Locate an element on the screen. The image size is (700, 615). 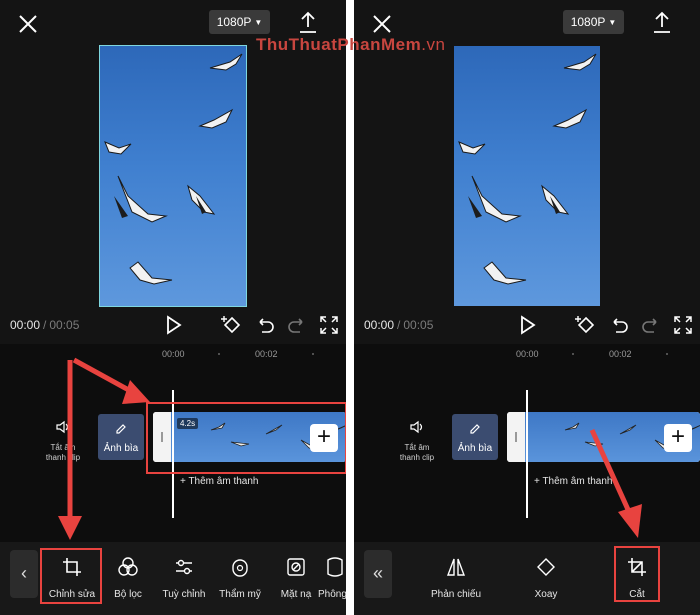
tool-filter: Bộ lọc is located at coordinates (128, 578).